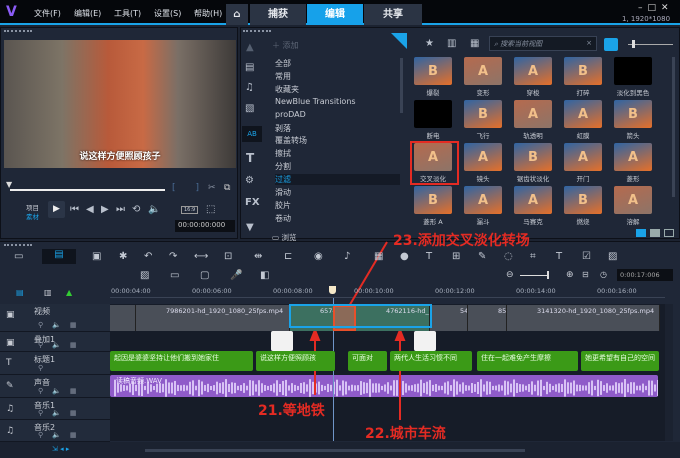 This screenshot has width=680, height=458. What do you see at coordinates (431, 361) in the screenshot?
I see `title-clip: 两代人生活习惯不同` at bounding box center [431, 361].